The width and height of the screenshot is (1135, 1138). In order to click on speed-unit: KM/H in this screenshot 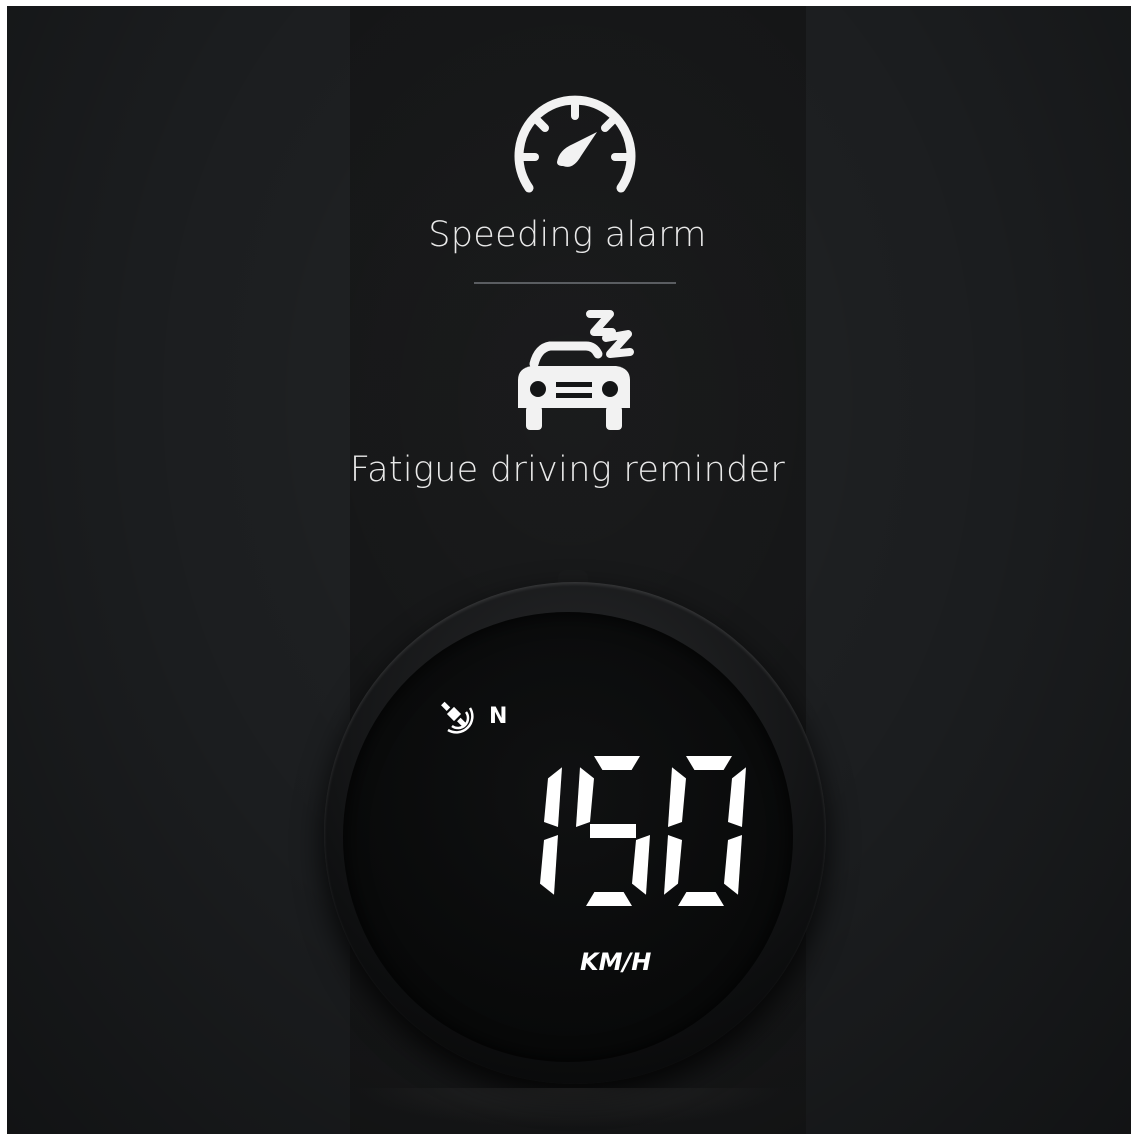, I will do `click(616, 962)`.